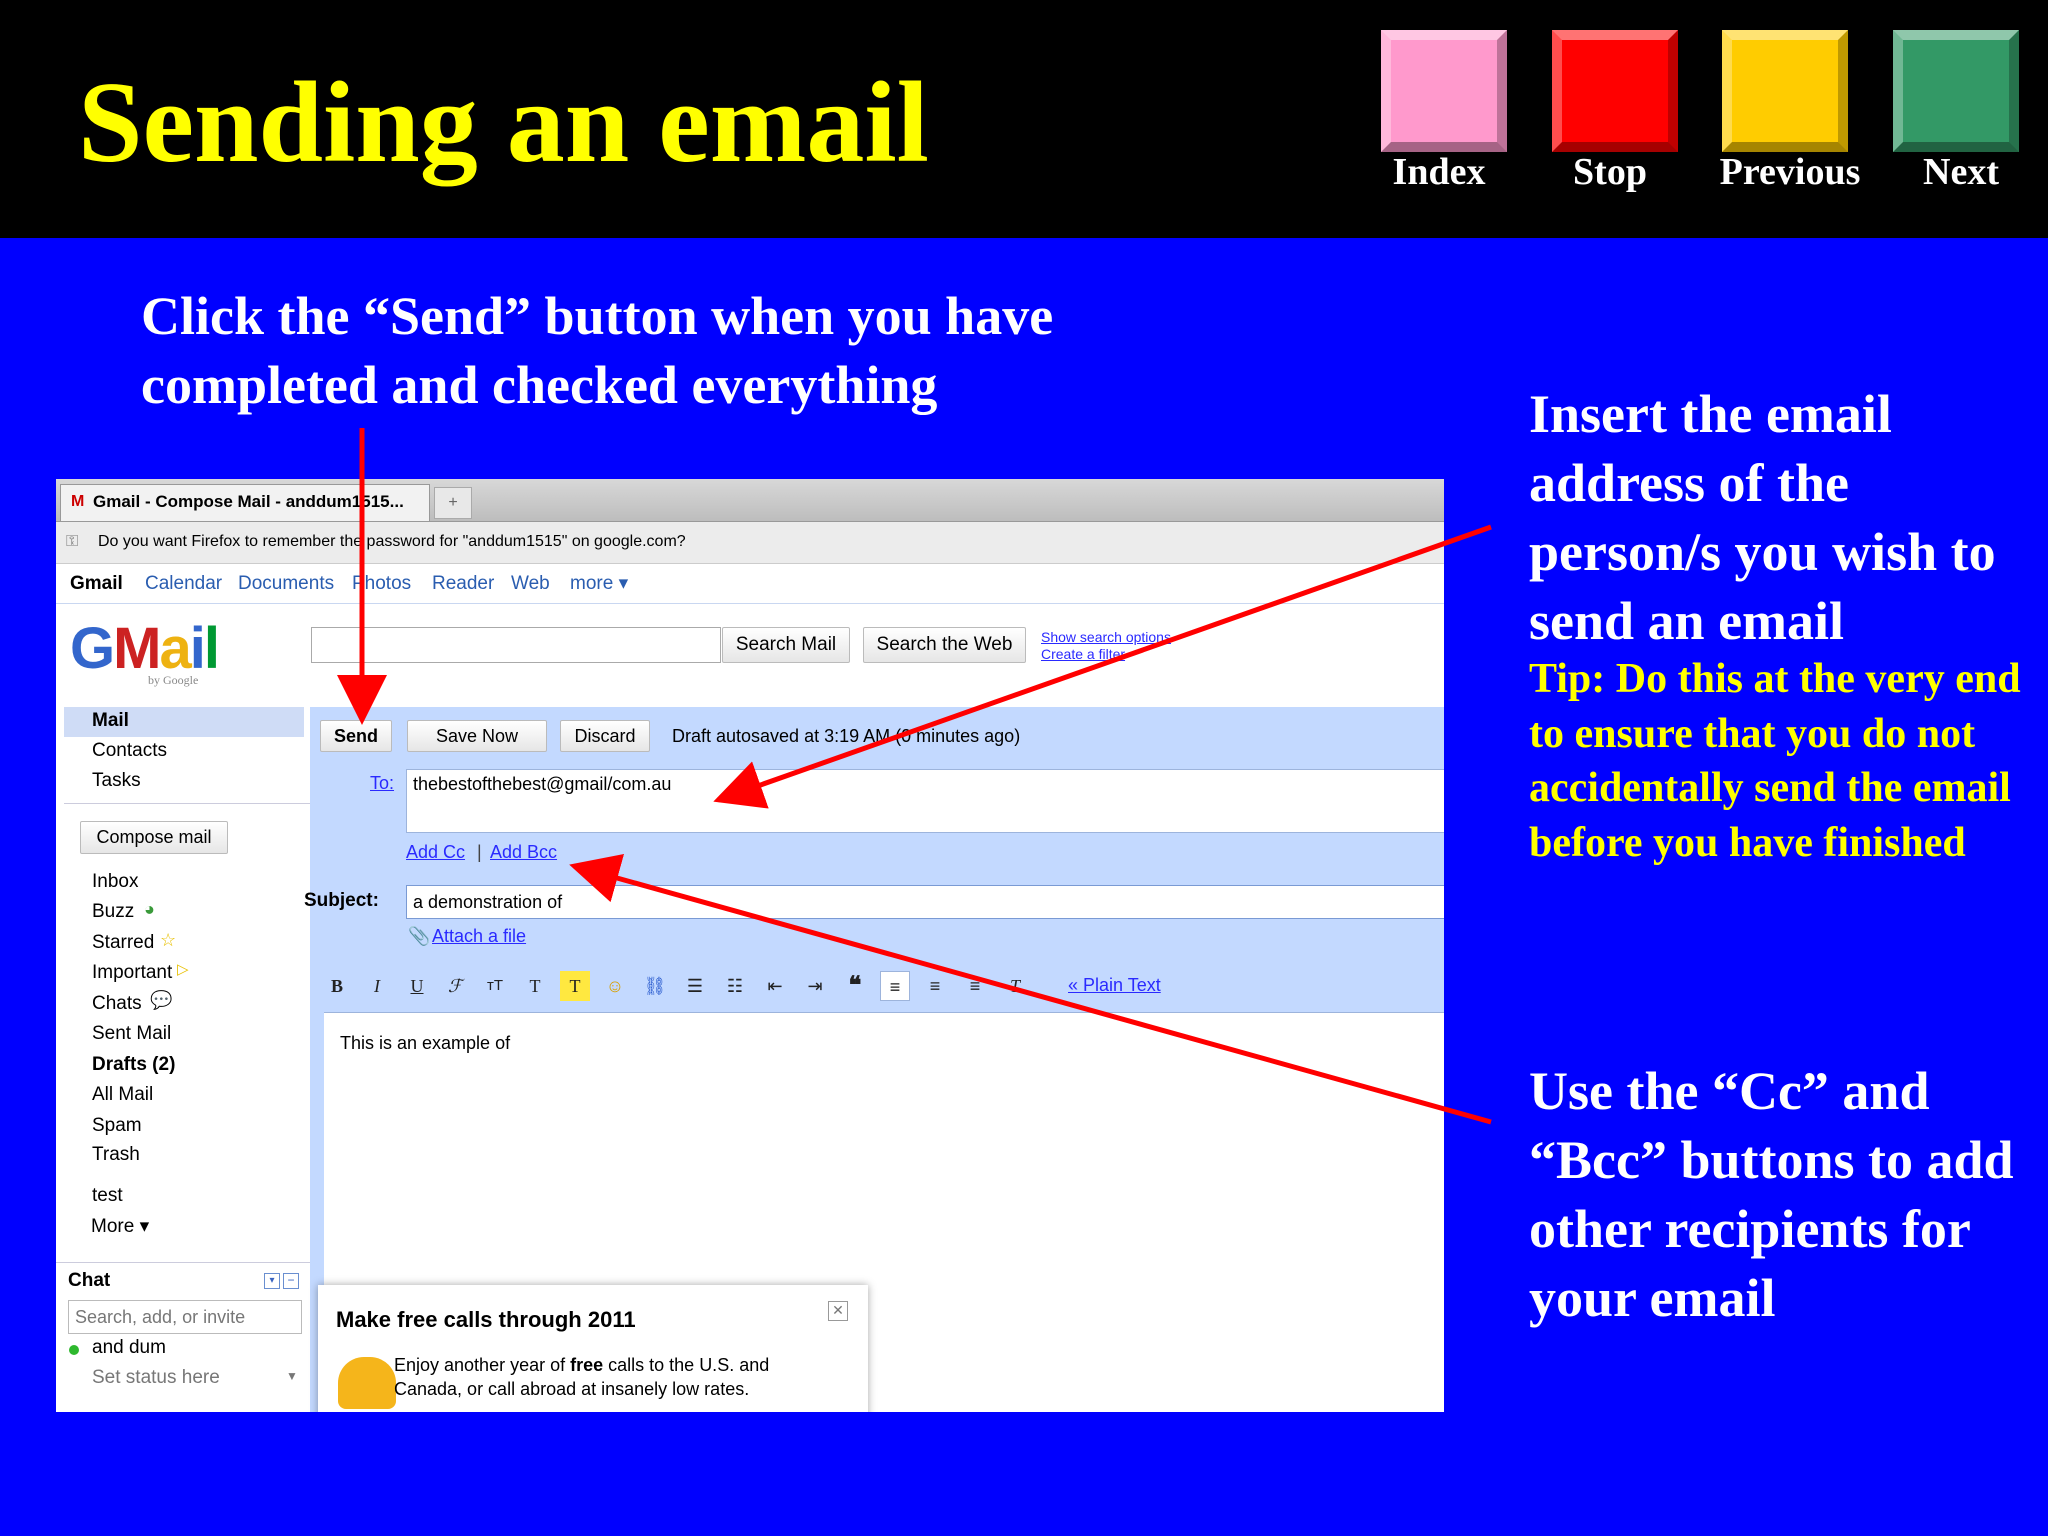 This screenshot has height=1536, width=2048. Describe the element at coordinates (895, 986) in the screenshot. I see `align-left-icon: ≡` at that location.